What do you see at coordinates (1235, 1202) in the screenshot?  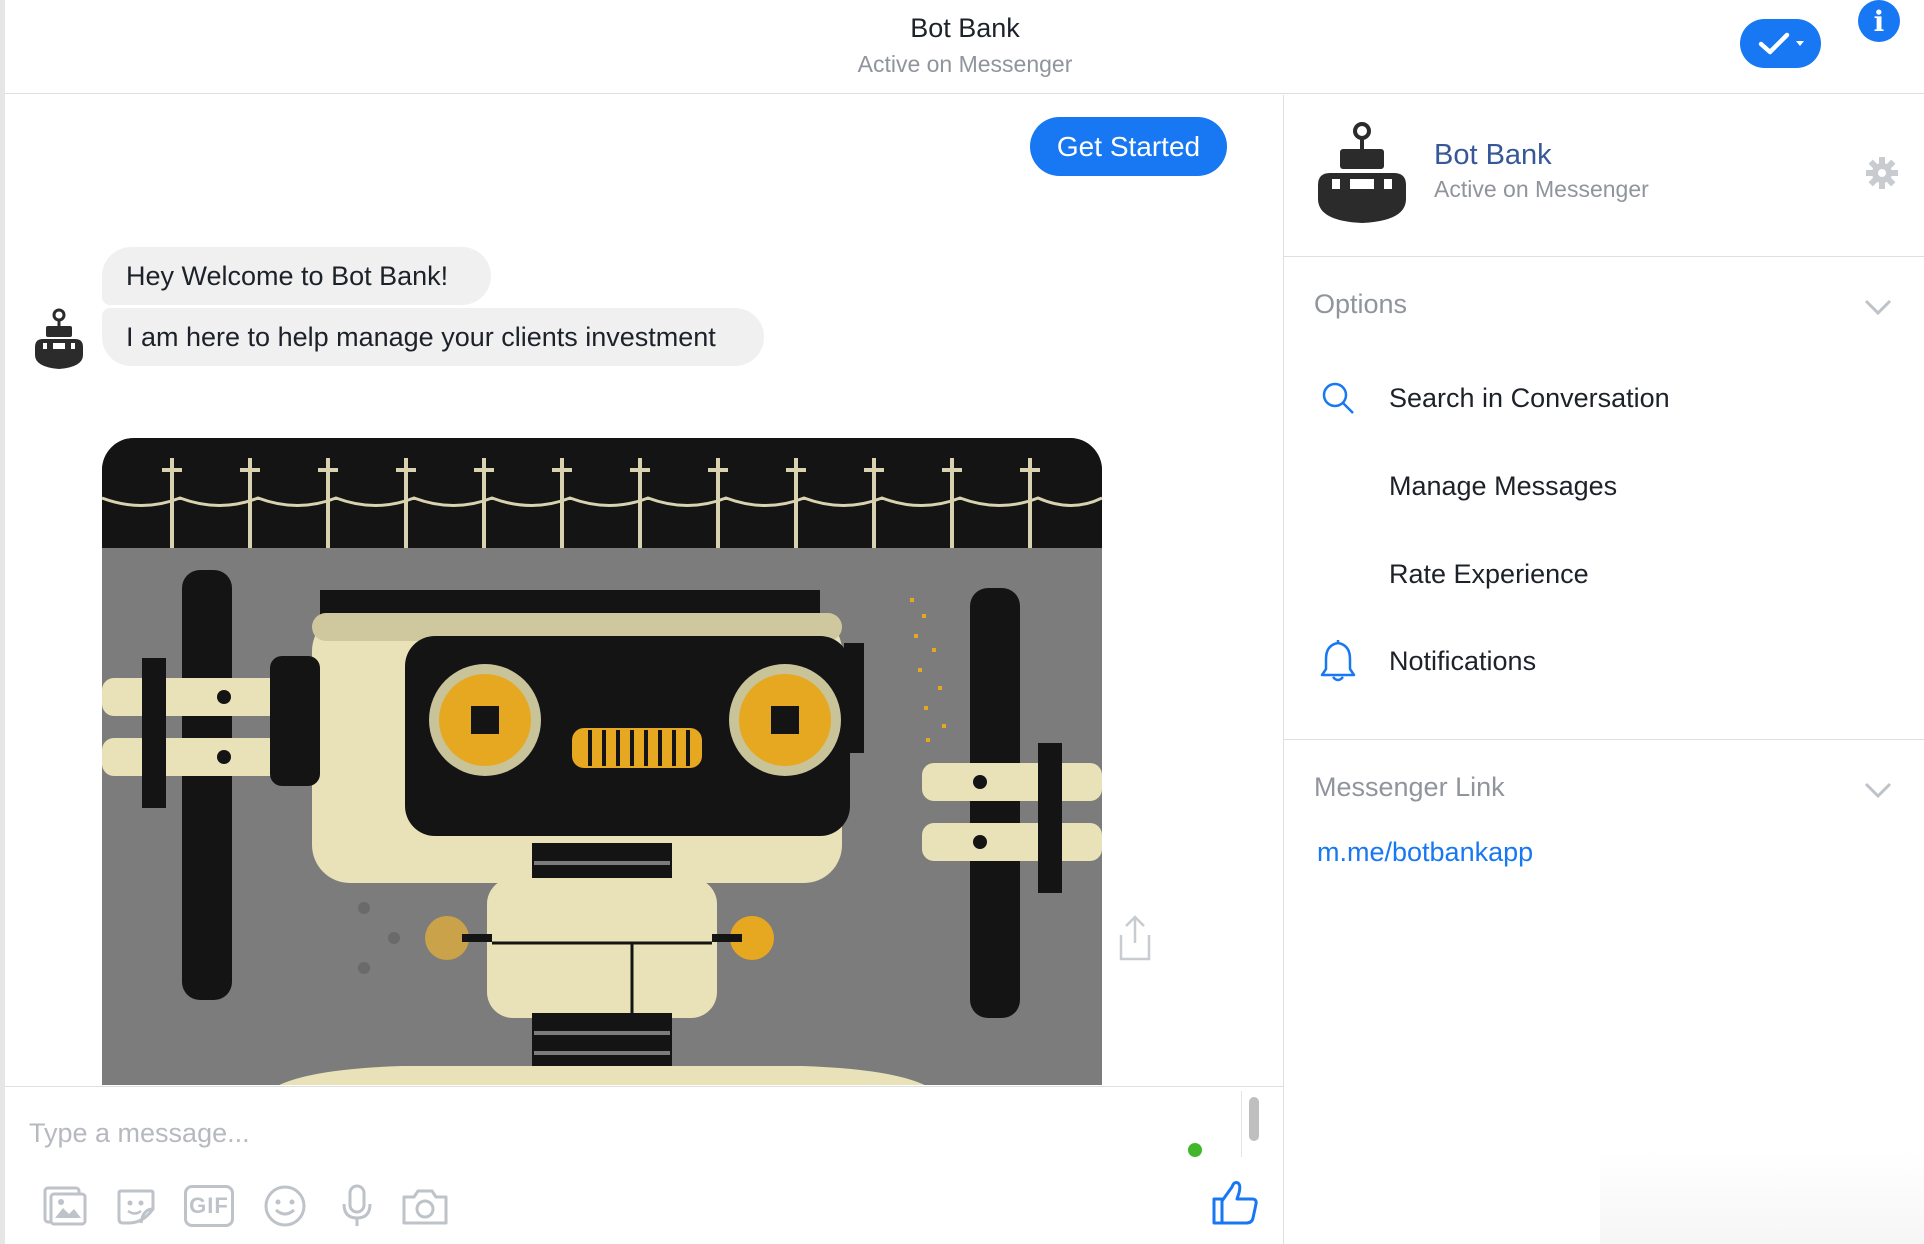 I see `like-thumbs-up-icon` at bounding box center [1235, 1202].